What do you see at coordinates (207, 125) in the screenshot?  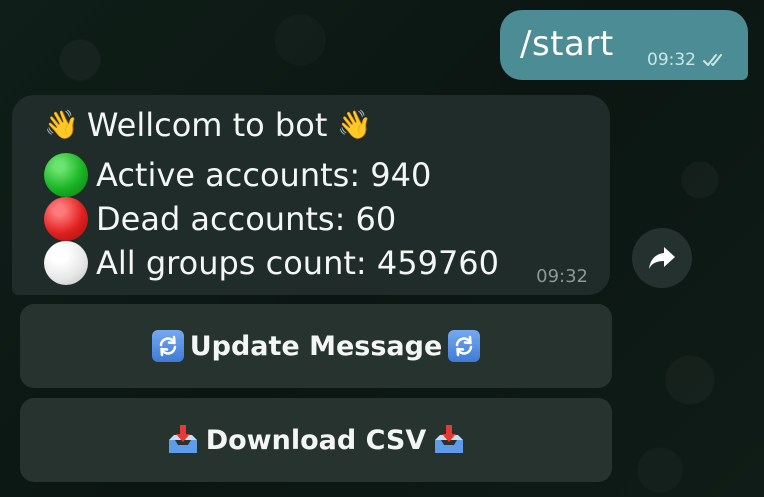 I see `welcome-text: Wellcom to bot` at bounding box center [207, 125].